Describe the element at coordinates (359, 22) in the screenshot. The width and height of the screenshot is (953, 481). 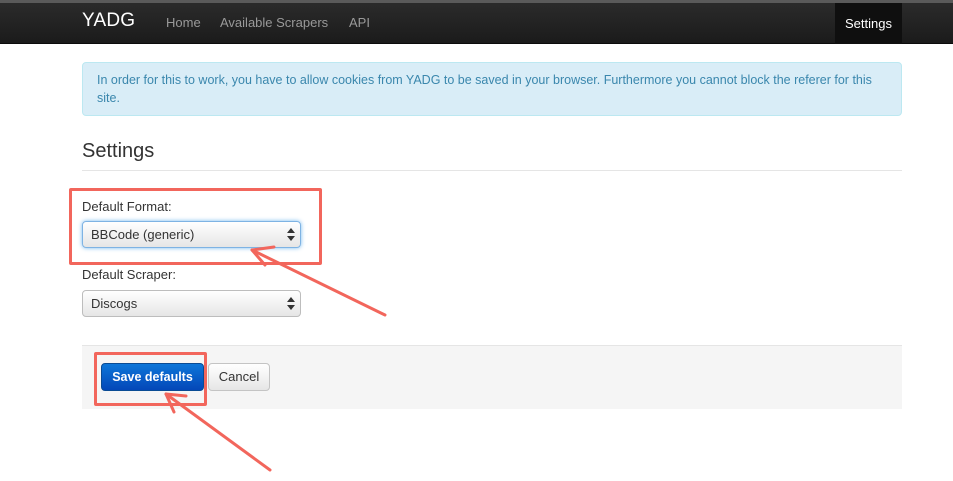
I see `nav-api: API` at that location.